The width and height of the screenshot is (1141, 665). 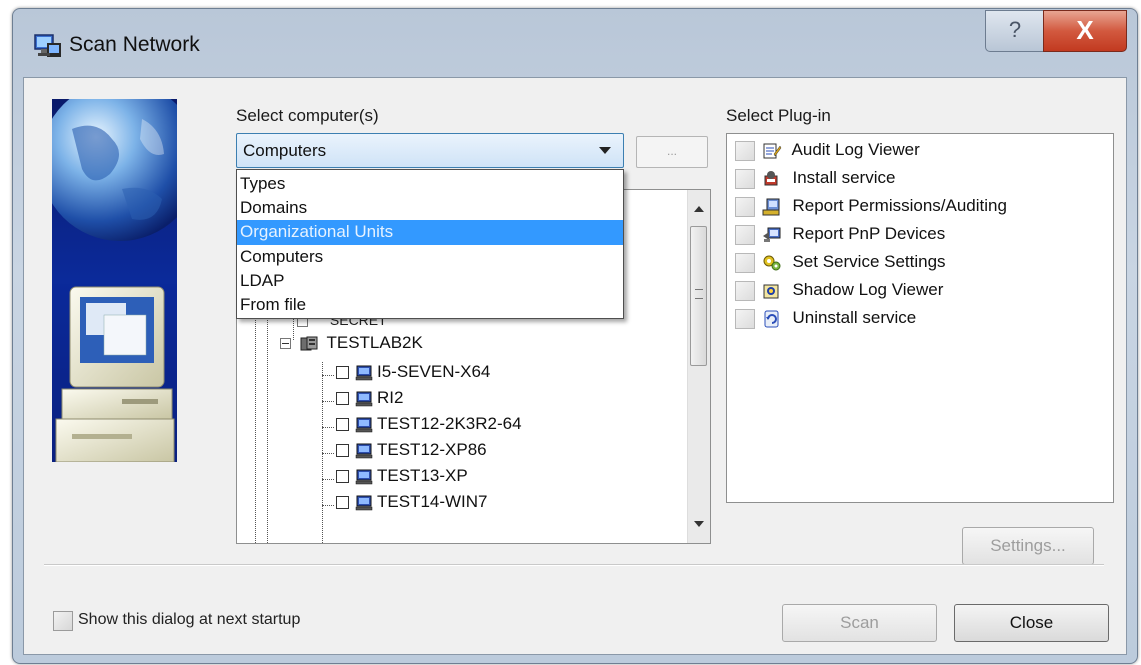 I want to click on option-domains: Domains, so click(x=430, y=208).